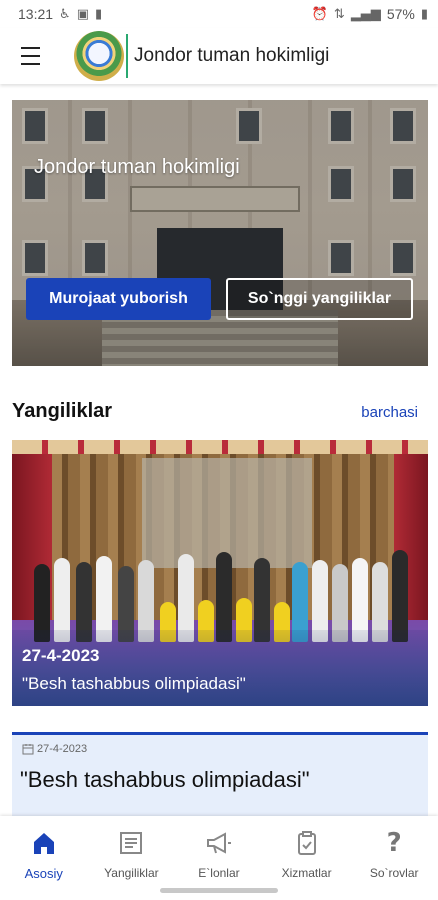  What do you see at coordinates (65, 14) in the screenshot?
I see `accessibility-icon: ♿` at bounding box center [65, 14].